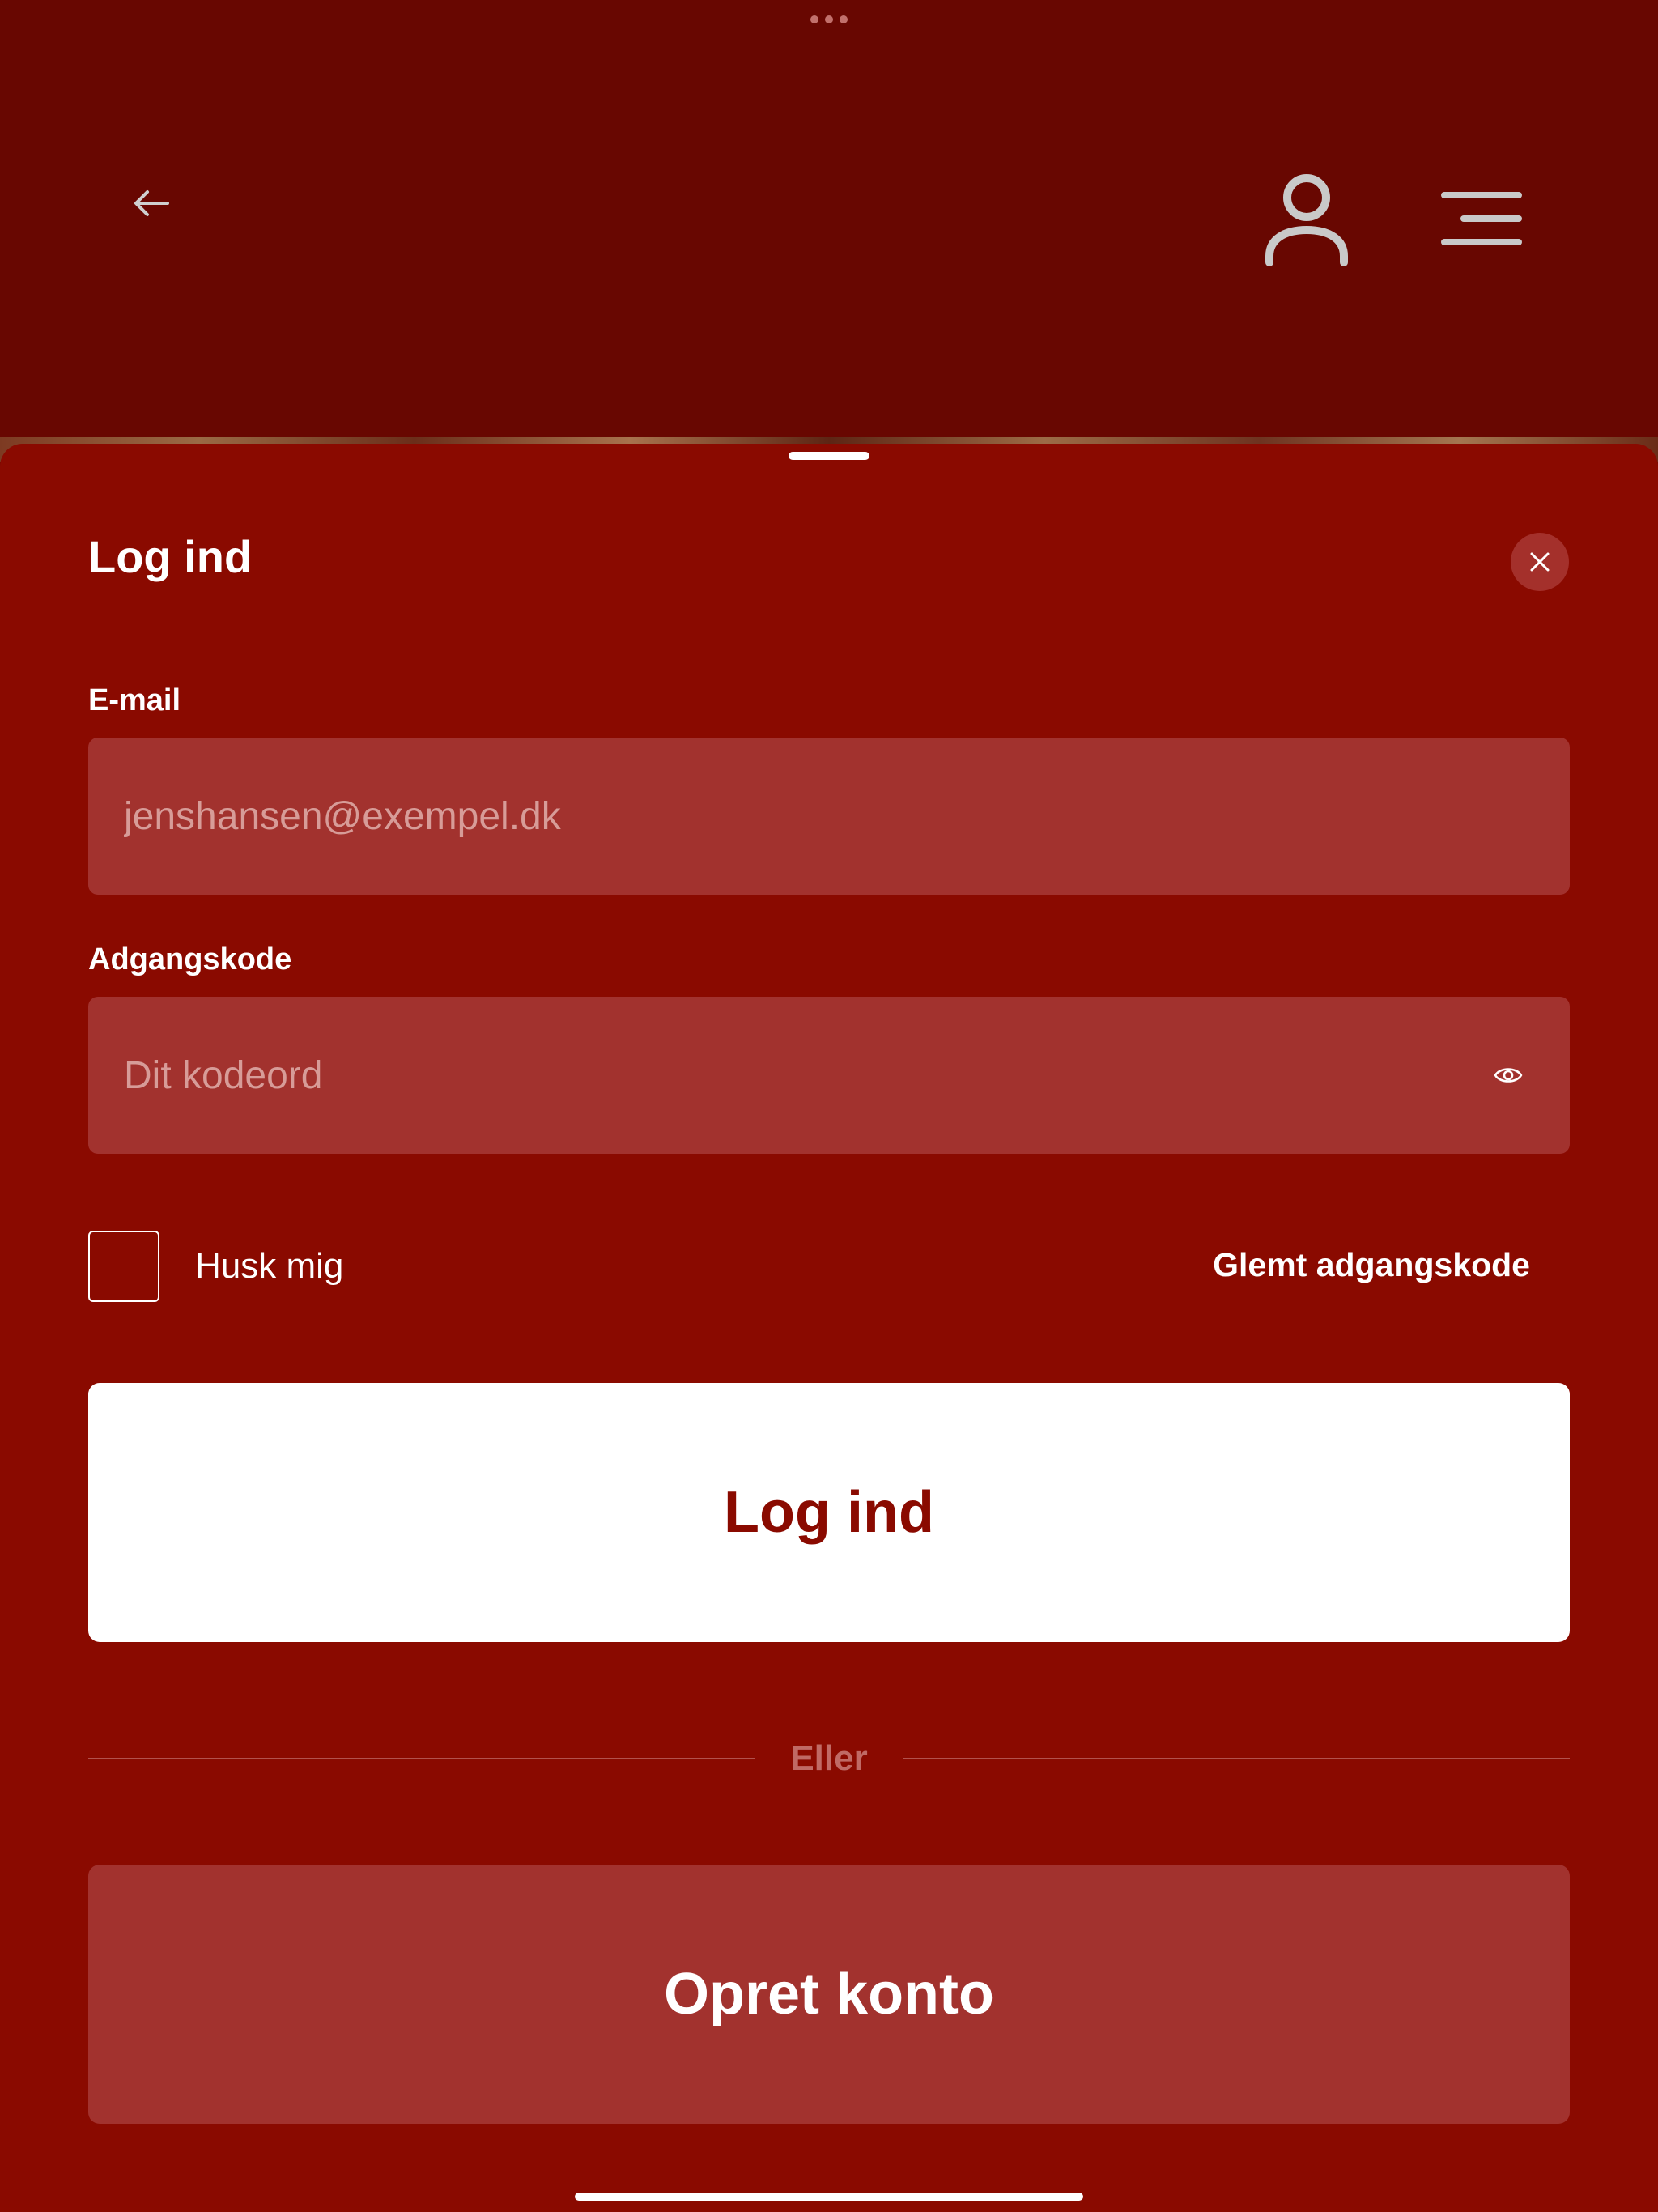 Image resolution: width=1658 pixels, height=2212 pixels. What do you see at coordinates (829, 1513) in the screenshot?
I see `login-button: Log ind` at bounding box center [829, 1513].